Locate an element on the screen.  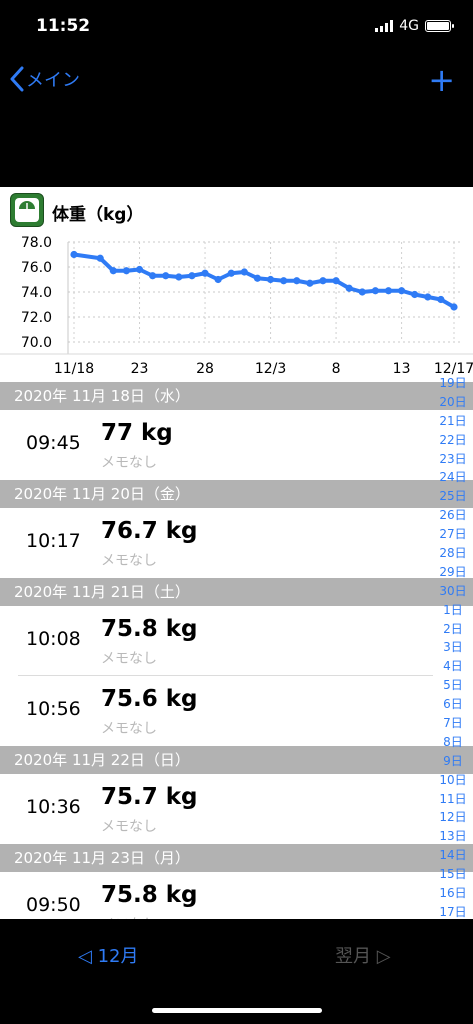
y-tick-label: 72.0 is located at coordinates (36, 318).